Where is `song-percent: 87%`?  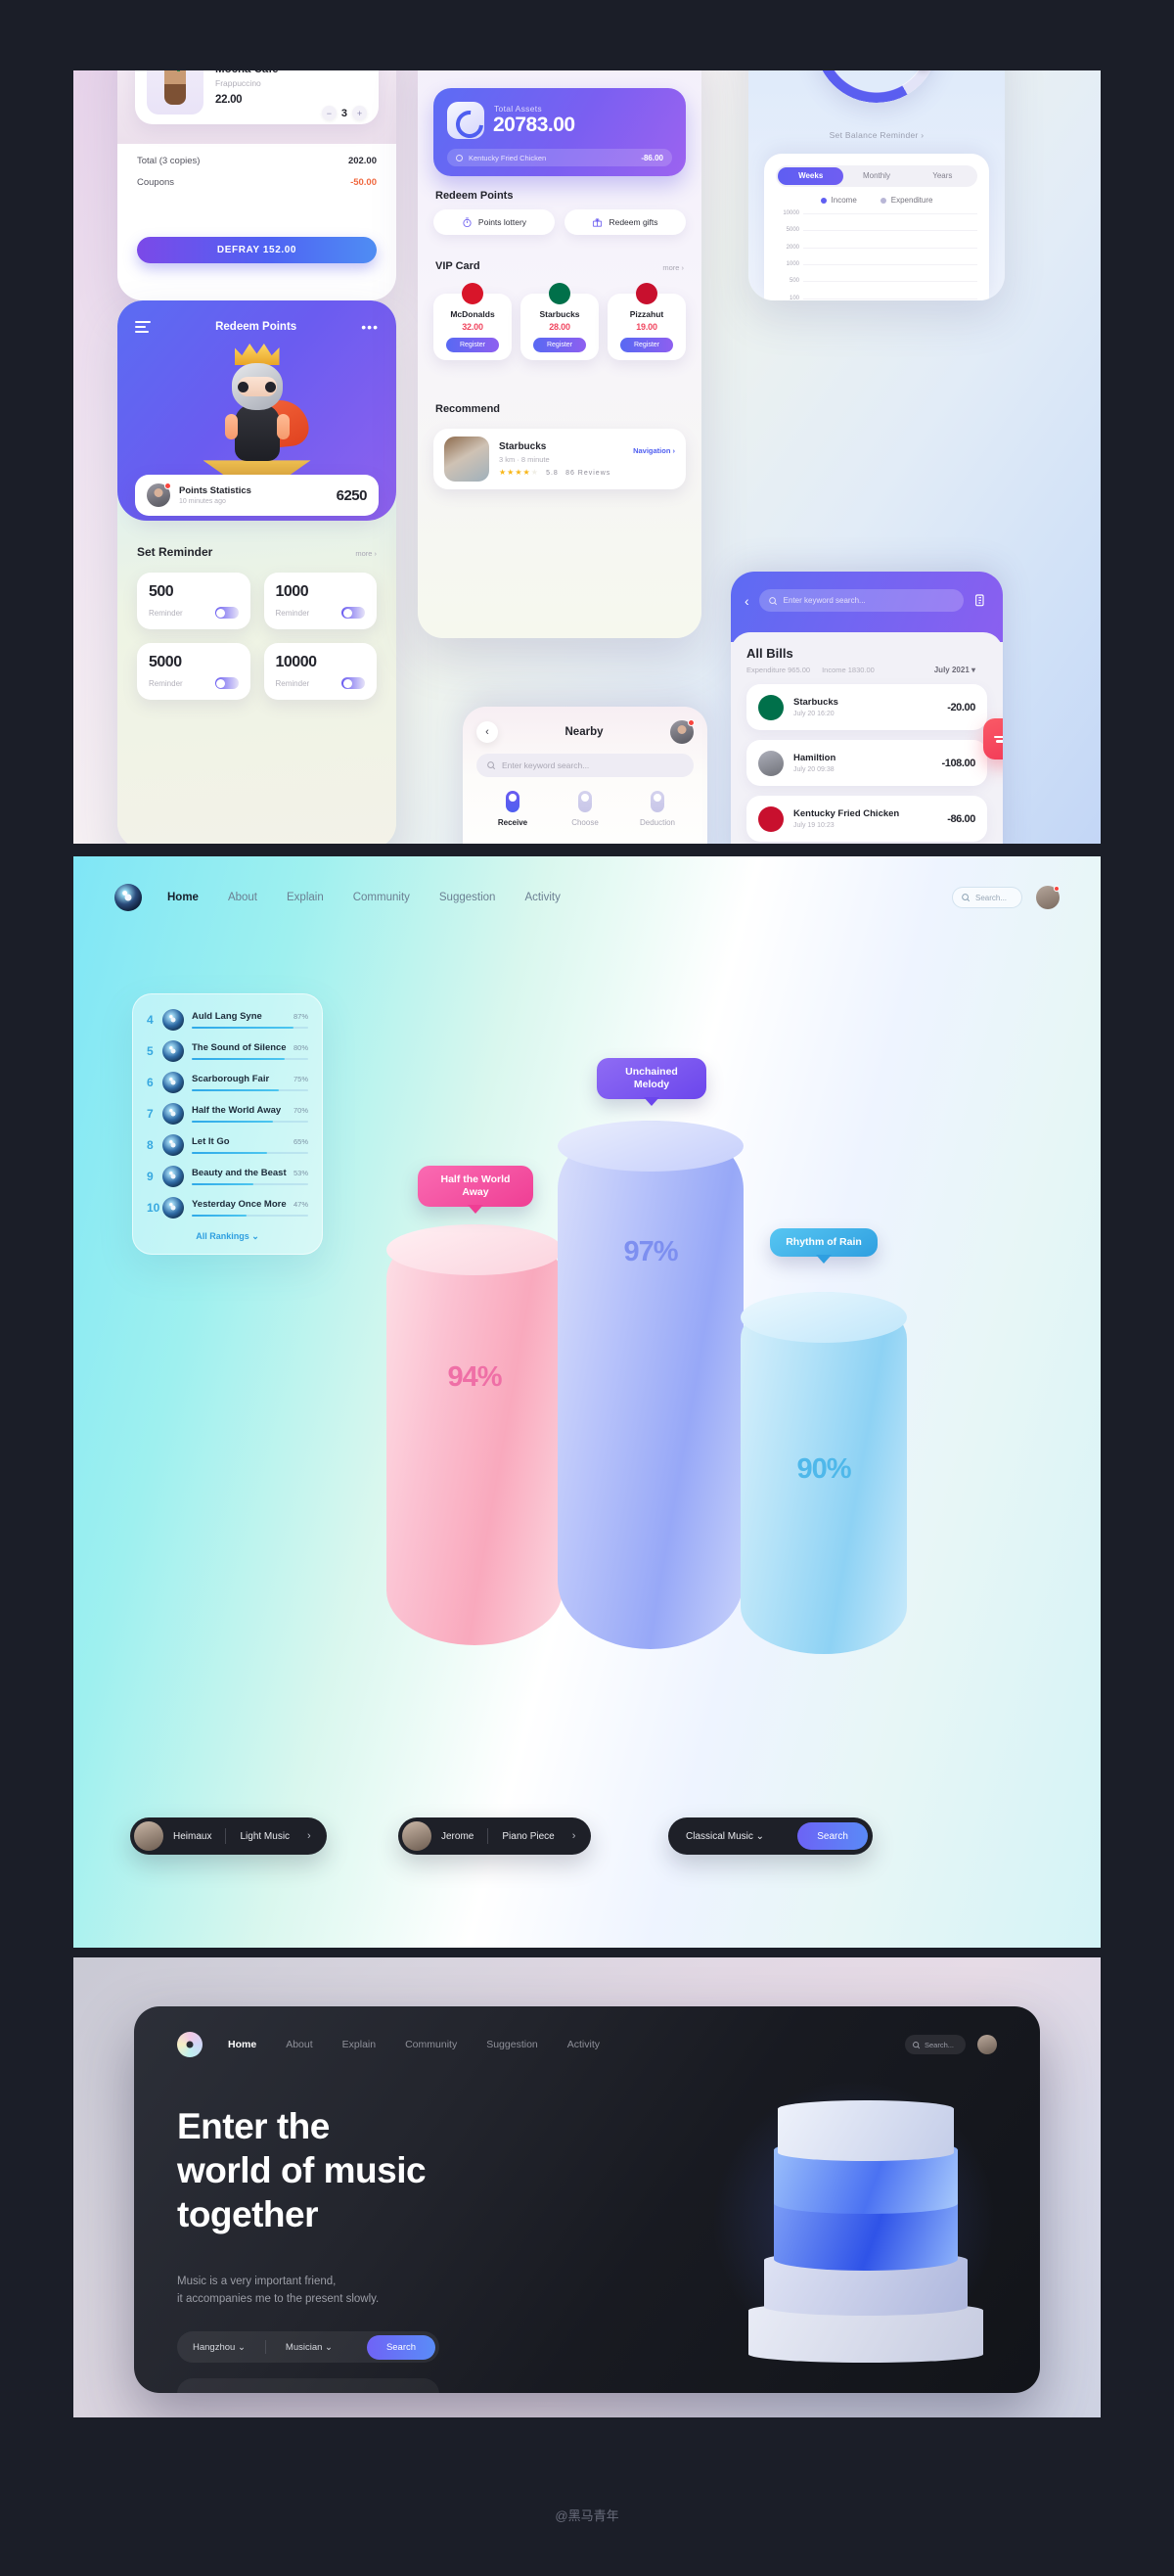
song-percent: 87% is located at coordinates (300, 1017).